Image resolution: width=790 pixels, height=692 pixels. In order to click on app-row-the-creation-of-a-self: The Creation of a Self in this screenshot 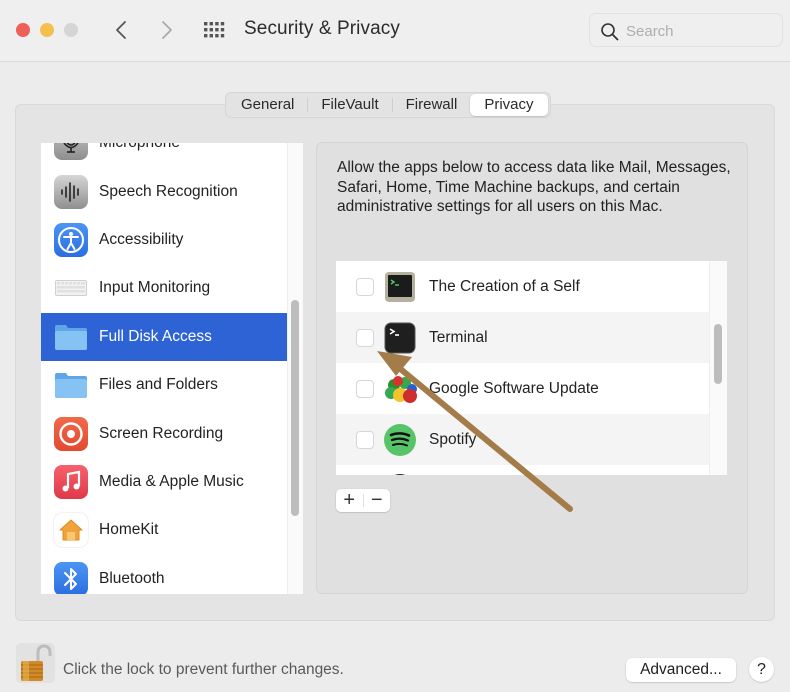, I will do `click(522, 286)`.